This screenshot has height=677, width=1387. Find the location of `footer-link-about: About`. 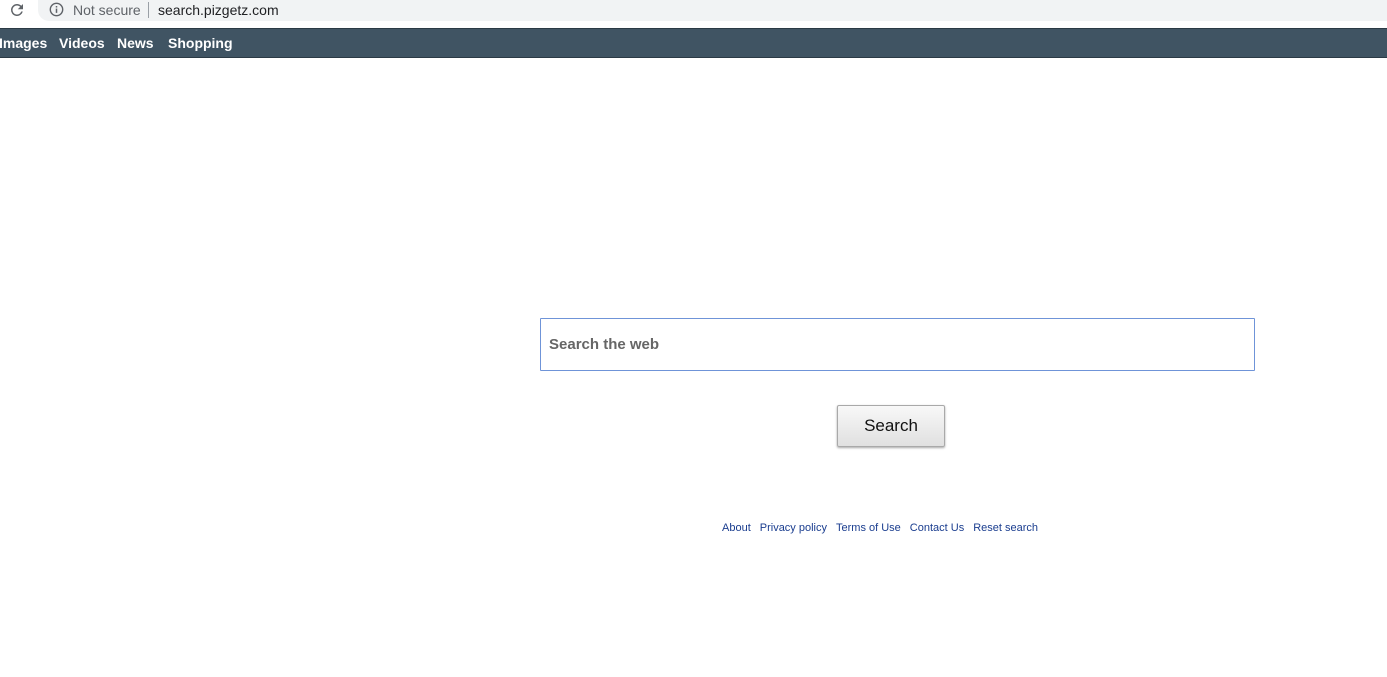

footer-link-about: About is located at coordinates (736, 528).